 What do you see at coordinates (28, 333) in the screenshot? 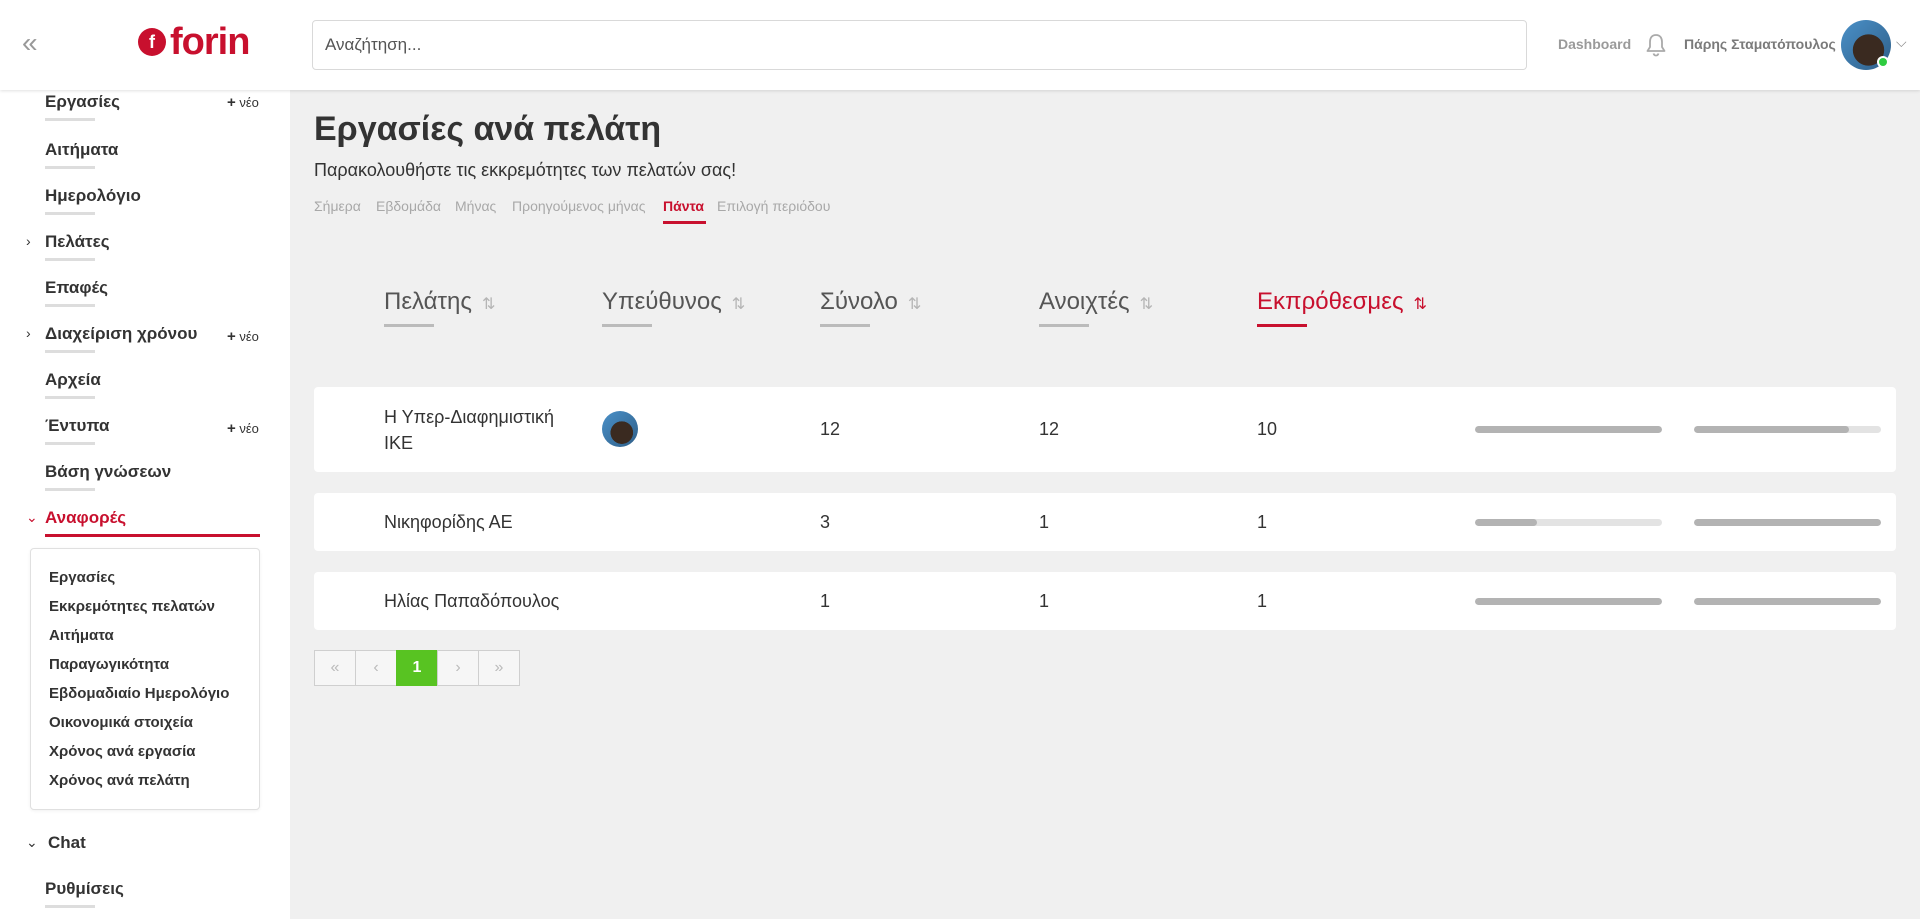
I see `time-management-chevron-right-icon: ›` at bounding box center [28, 333].